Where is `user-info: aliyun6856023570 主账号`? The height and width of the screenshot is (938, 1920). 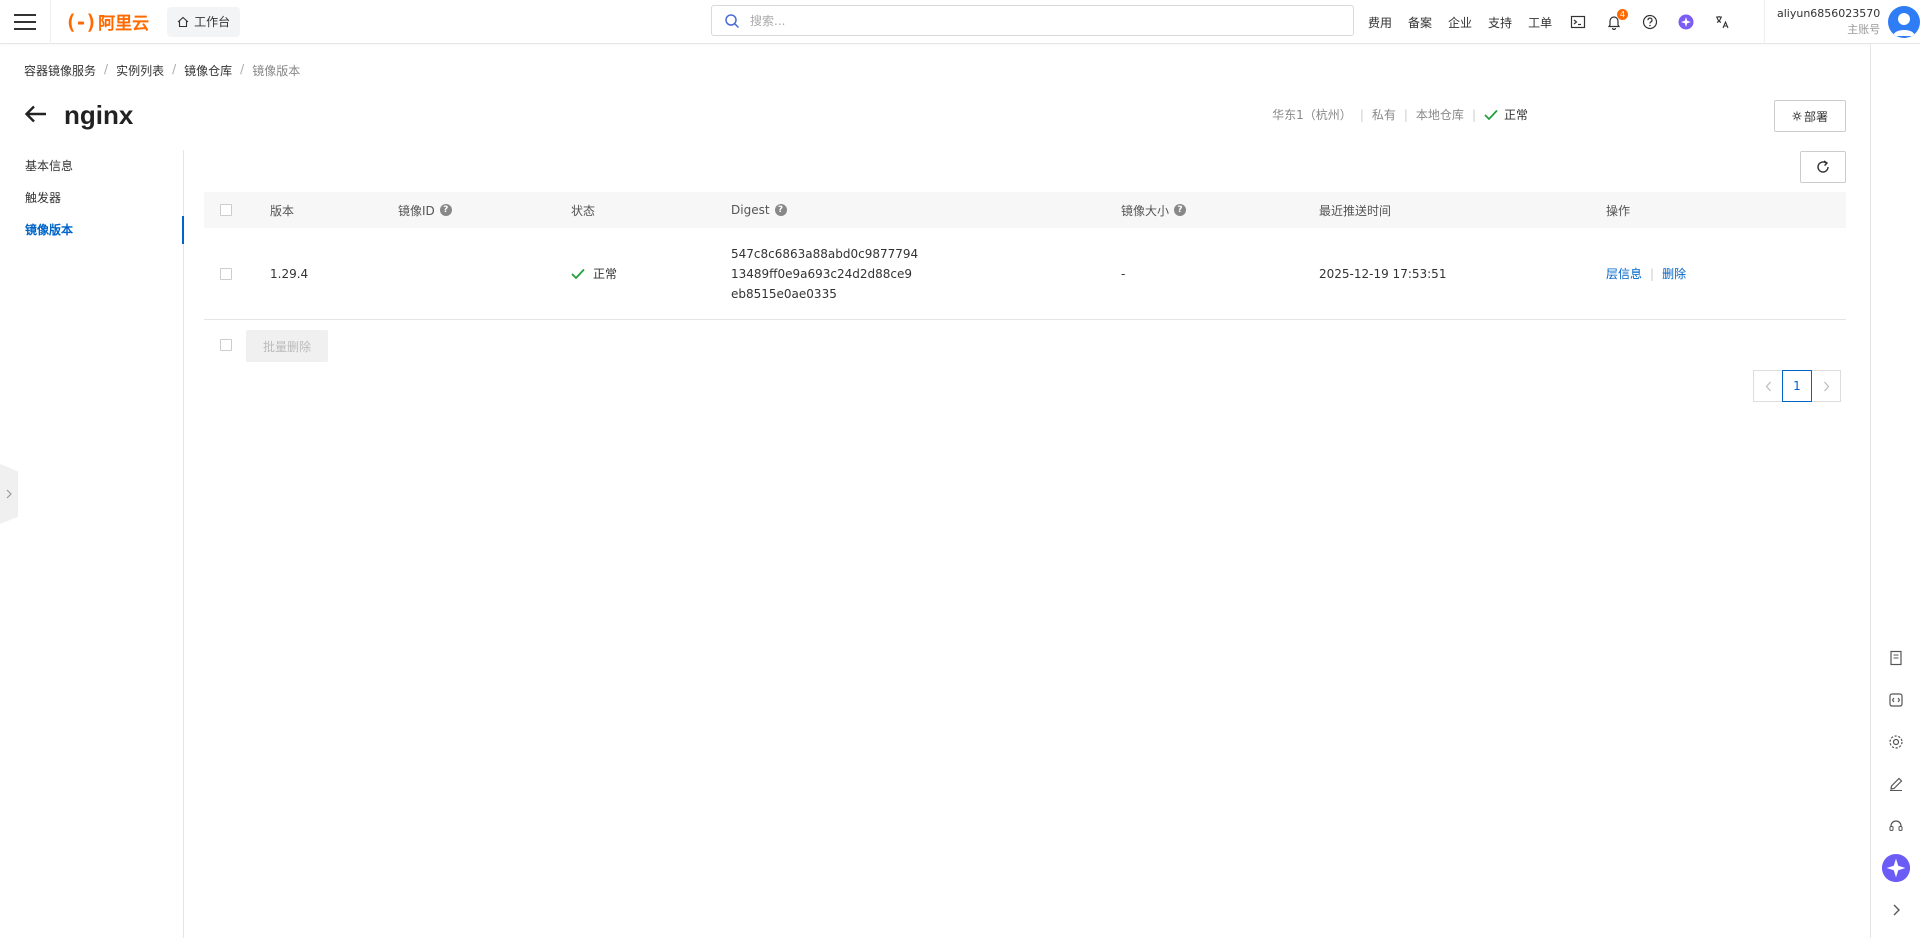
user-info: aliyun6856023570 主账号 is located at coordinates (1828, 22).